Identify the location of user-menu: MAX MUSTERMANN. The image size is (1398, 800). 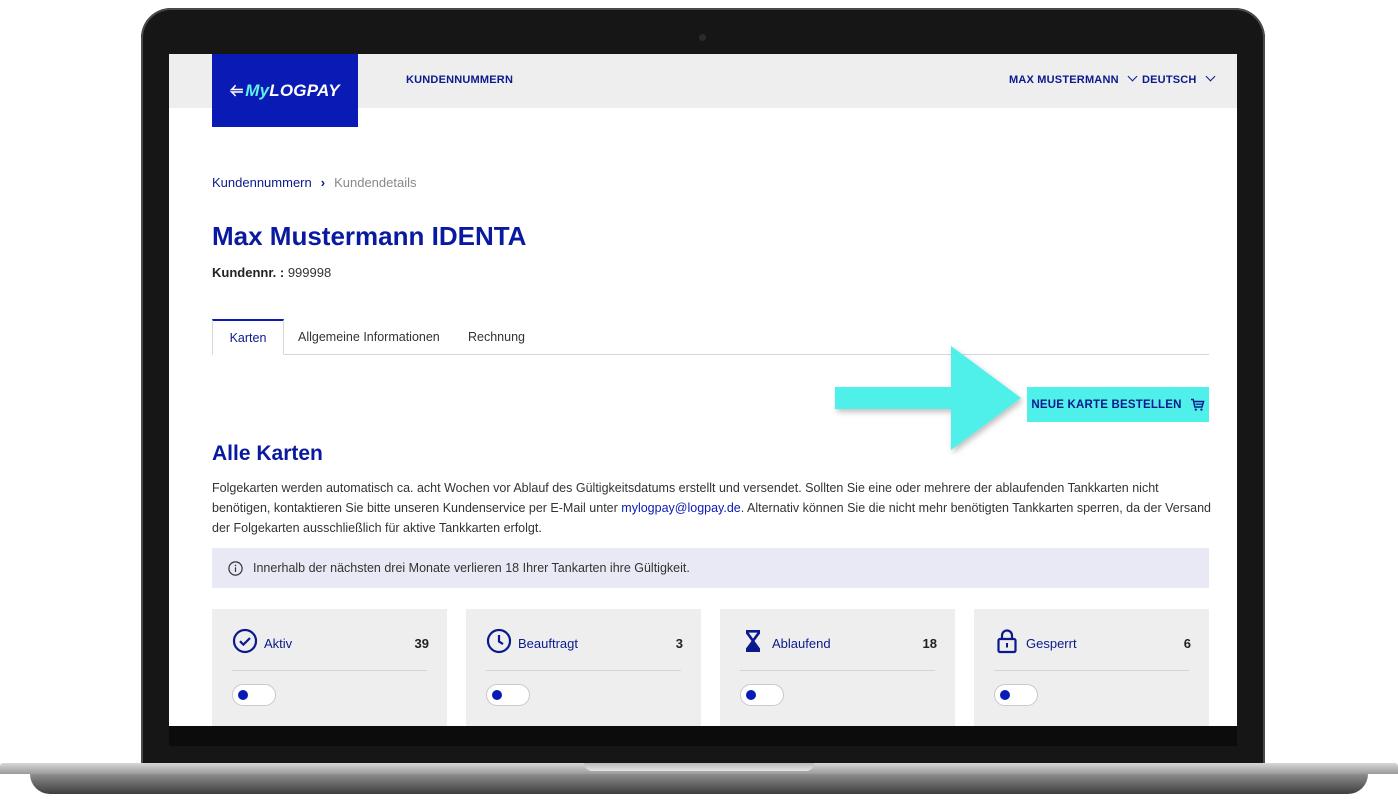
(1073, 78).